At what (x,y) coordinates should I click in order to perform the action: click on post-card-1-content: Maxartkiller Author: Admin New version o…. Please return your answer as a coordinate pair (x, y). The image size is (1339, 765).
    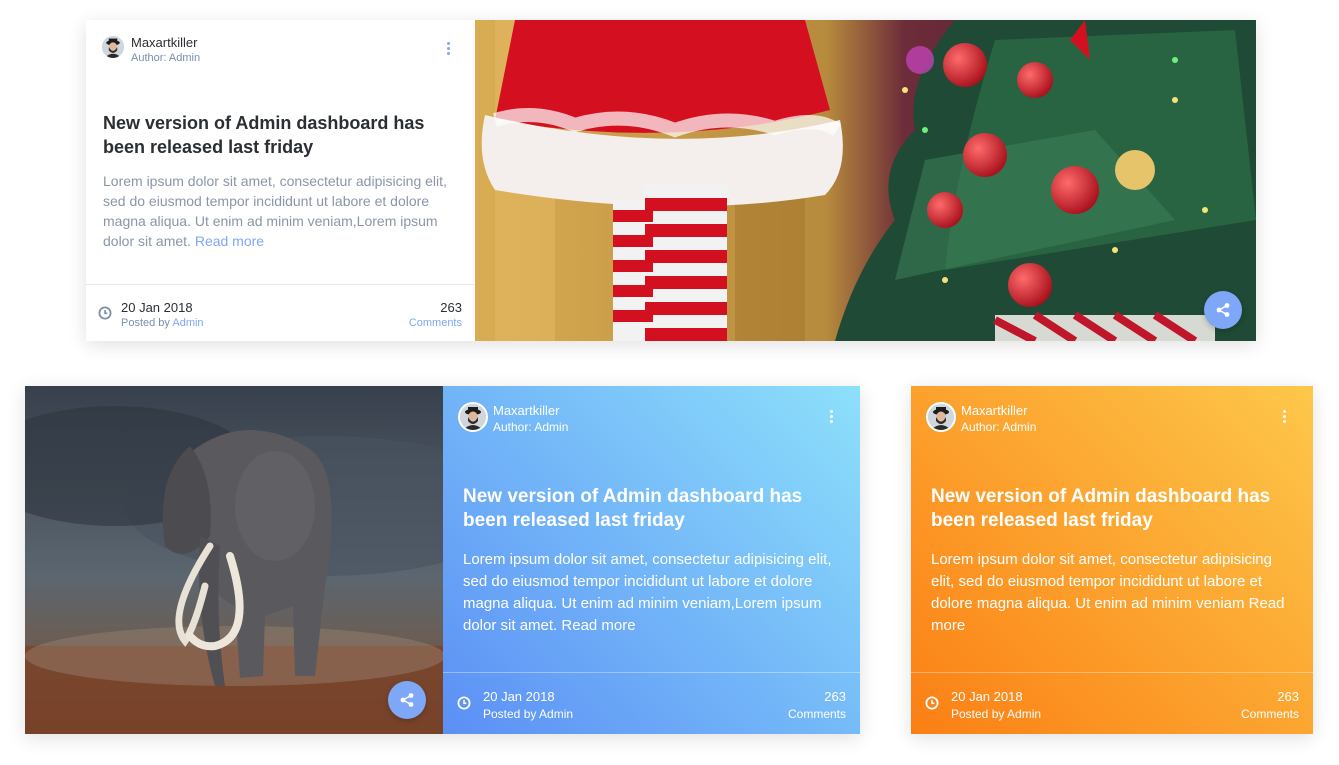
    Looking at the image, I should click on (280, 180).